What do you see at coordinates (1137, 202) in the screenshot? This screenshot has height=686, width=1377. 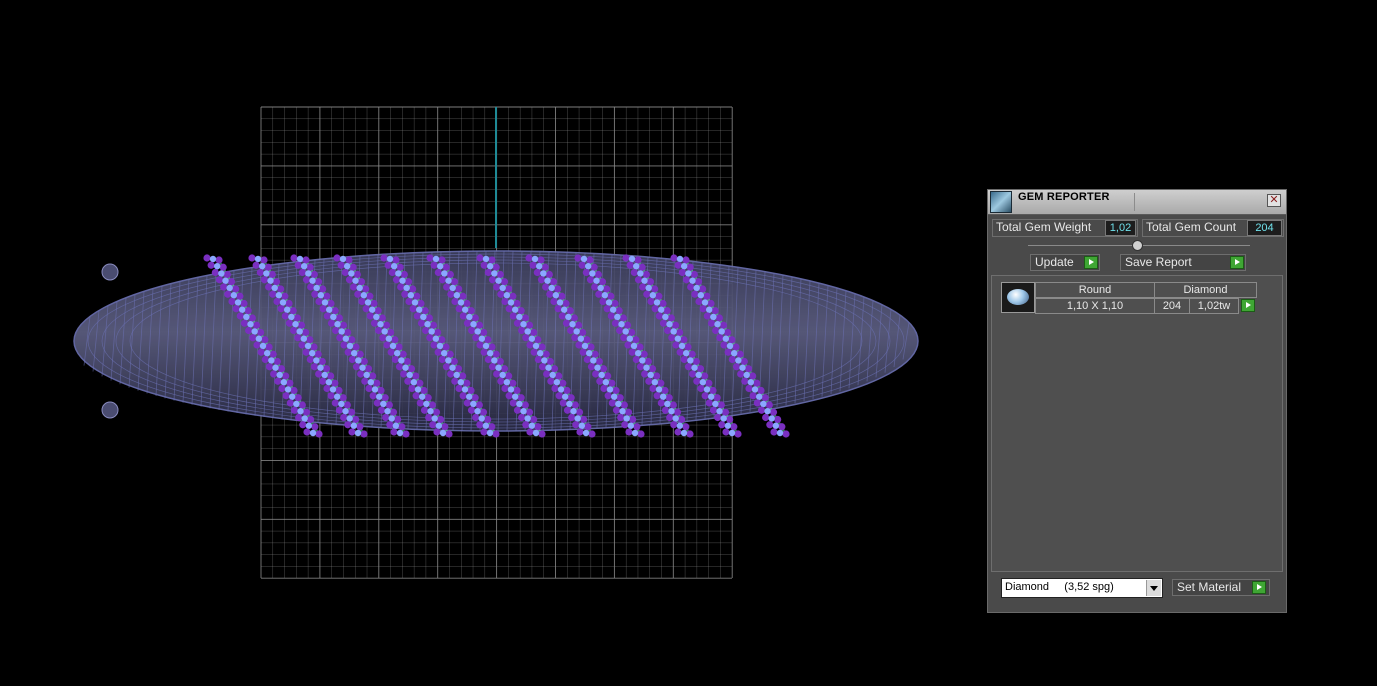 I see `panel-titlebar: GEM REPORTER ✕` at bounding box center [1137, 202].